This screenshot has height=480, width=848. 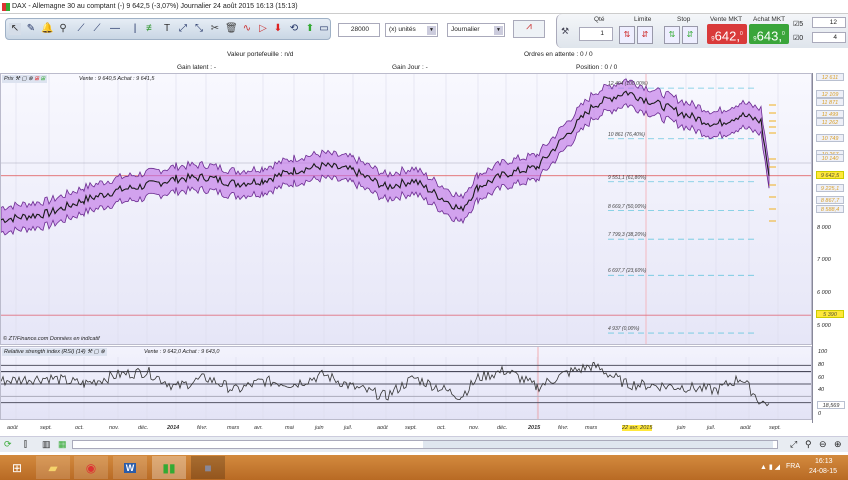 What do you see at coordinates (824, 227) in the screenshot?
I see `price-tick: 8 000` at bounding box center [824, 227].